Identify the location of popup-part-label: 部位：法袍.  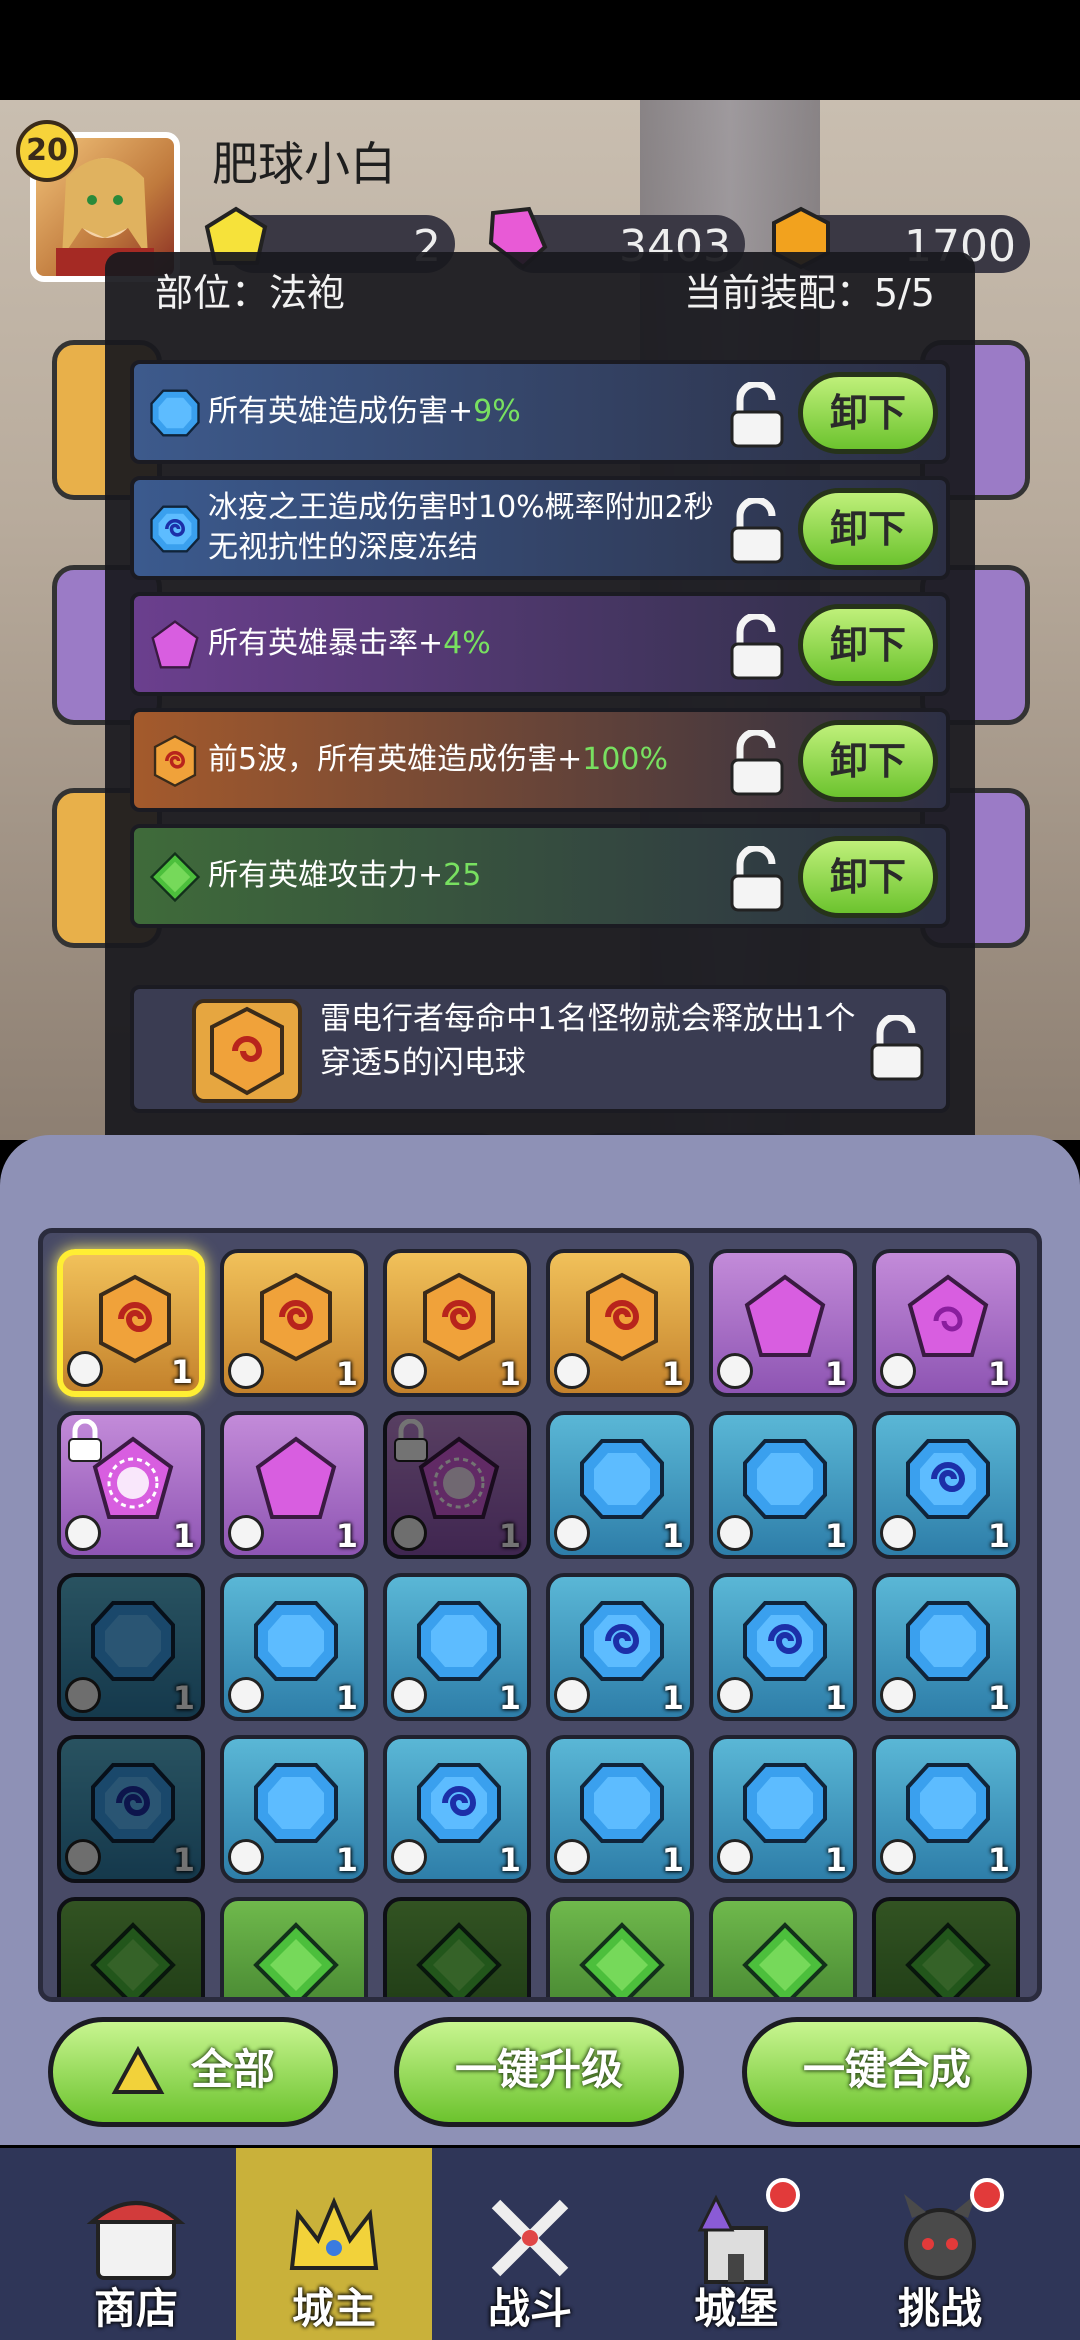
(250, 293).